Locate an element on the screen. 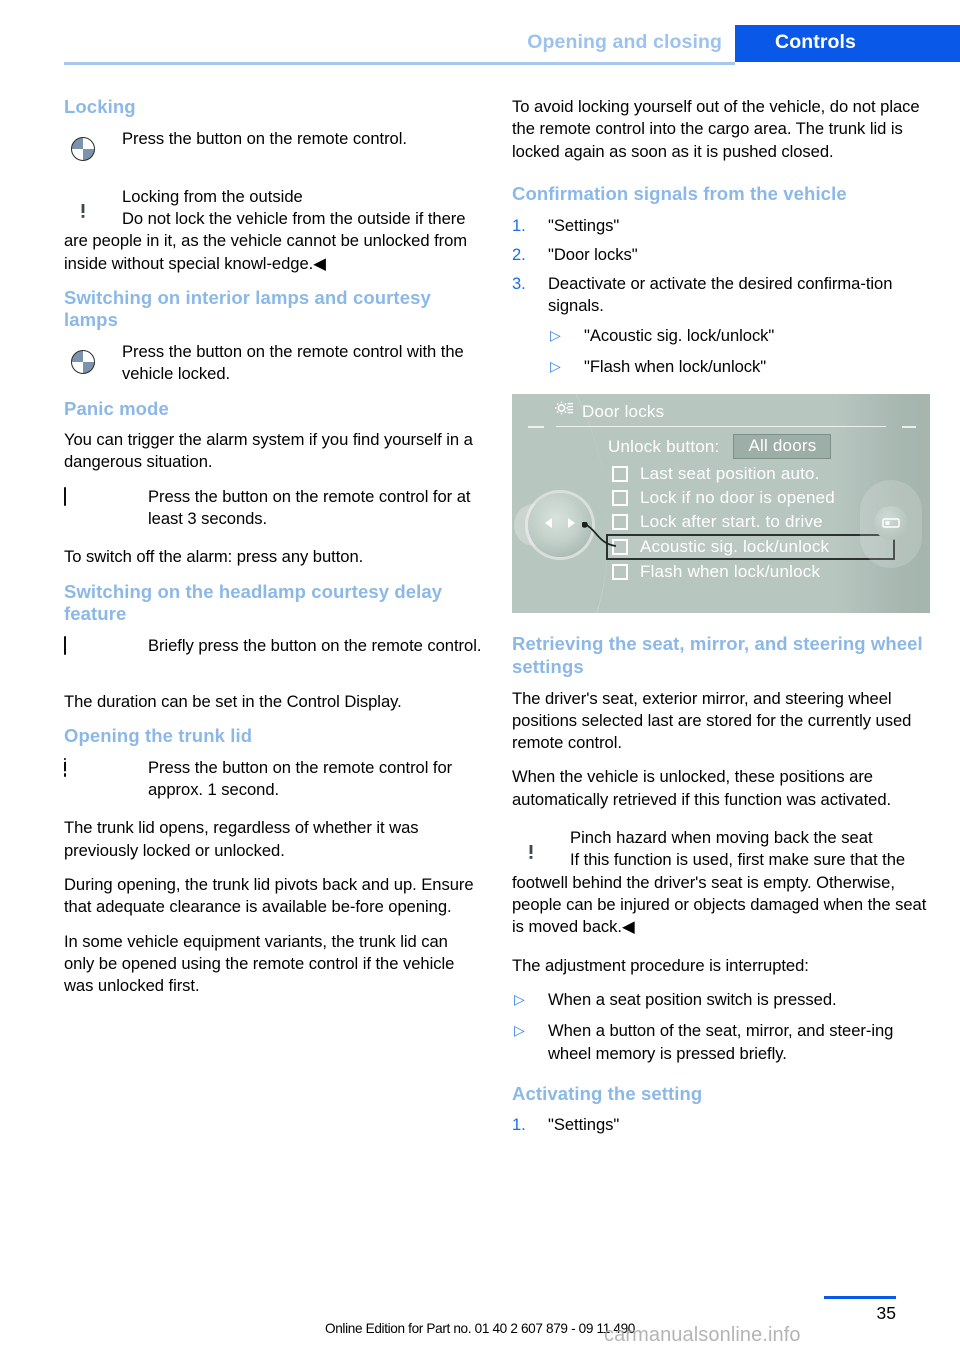 Image resolution: width=960 pixels, height=1362 pixels. idrive-option-lock-if-no-door: Lock if no door is opened is located at coordinates (750, 498).